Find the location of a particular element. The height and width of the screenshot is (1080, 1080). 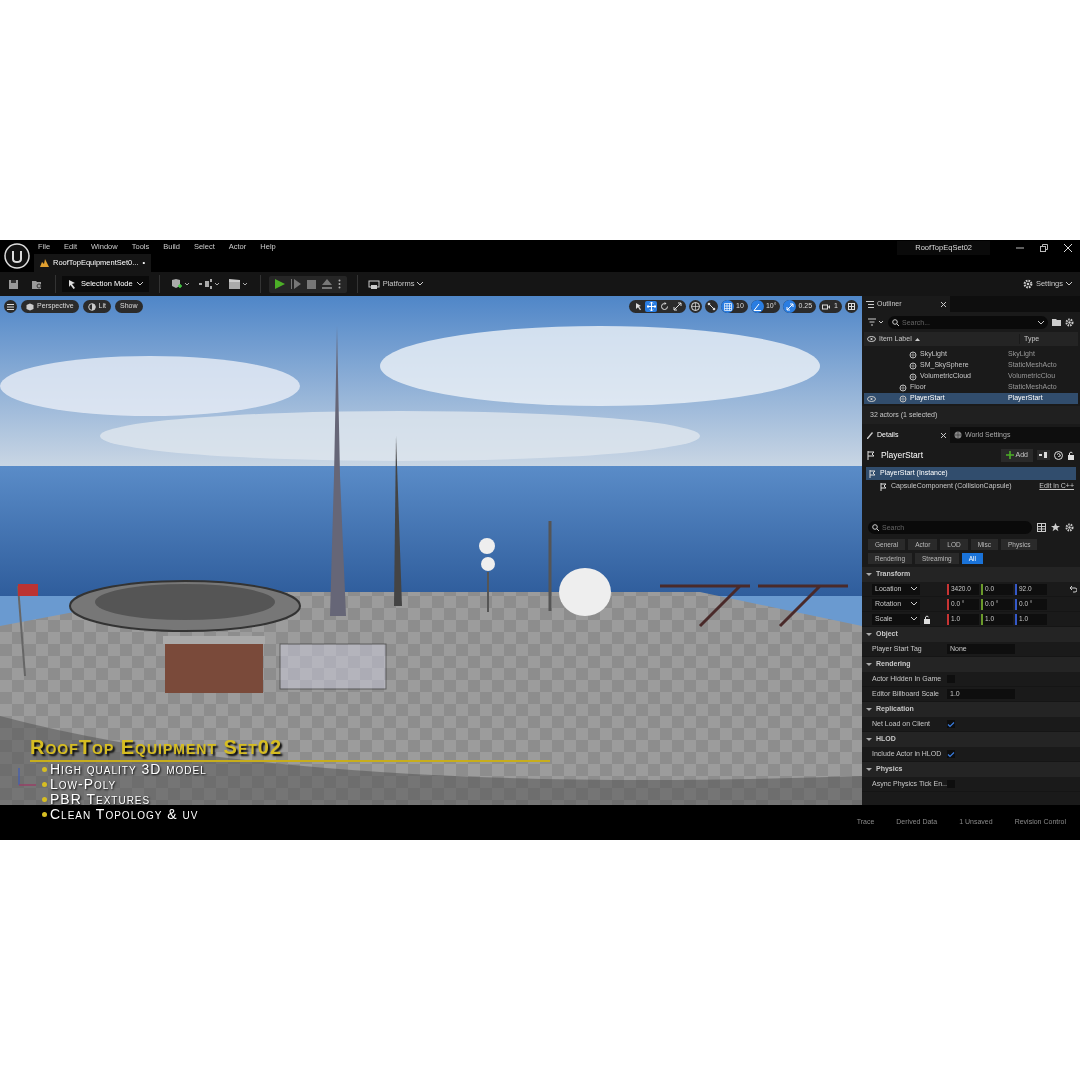

light-icon is located at coordinates (91, 306).